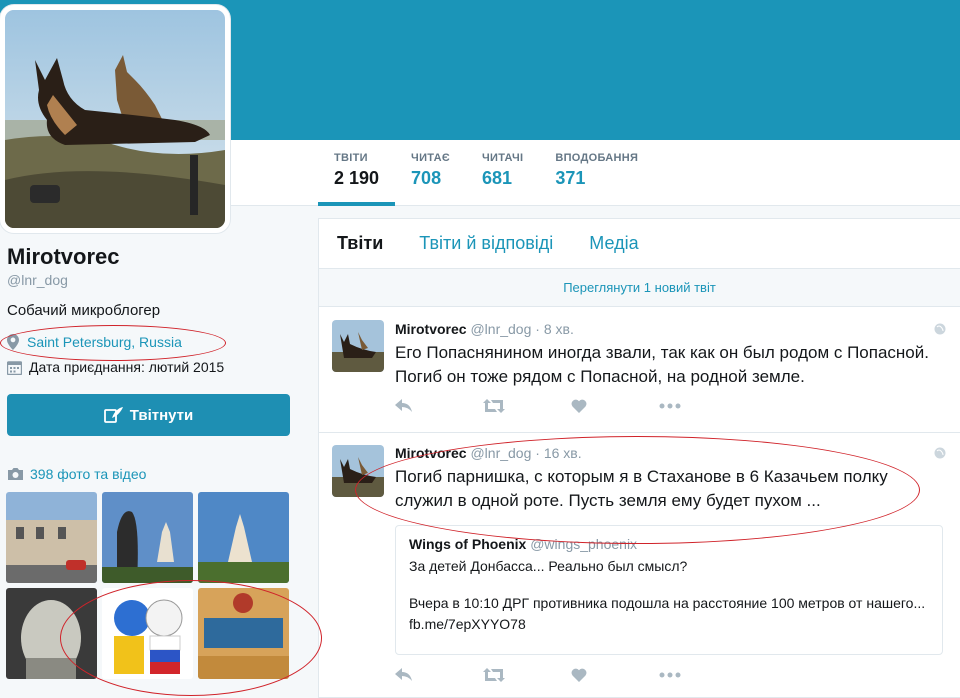 The height and width of the screenshot is (698, 960). I want to click on tweet-button: Твітнути, so click(148, 415).